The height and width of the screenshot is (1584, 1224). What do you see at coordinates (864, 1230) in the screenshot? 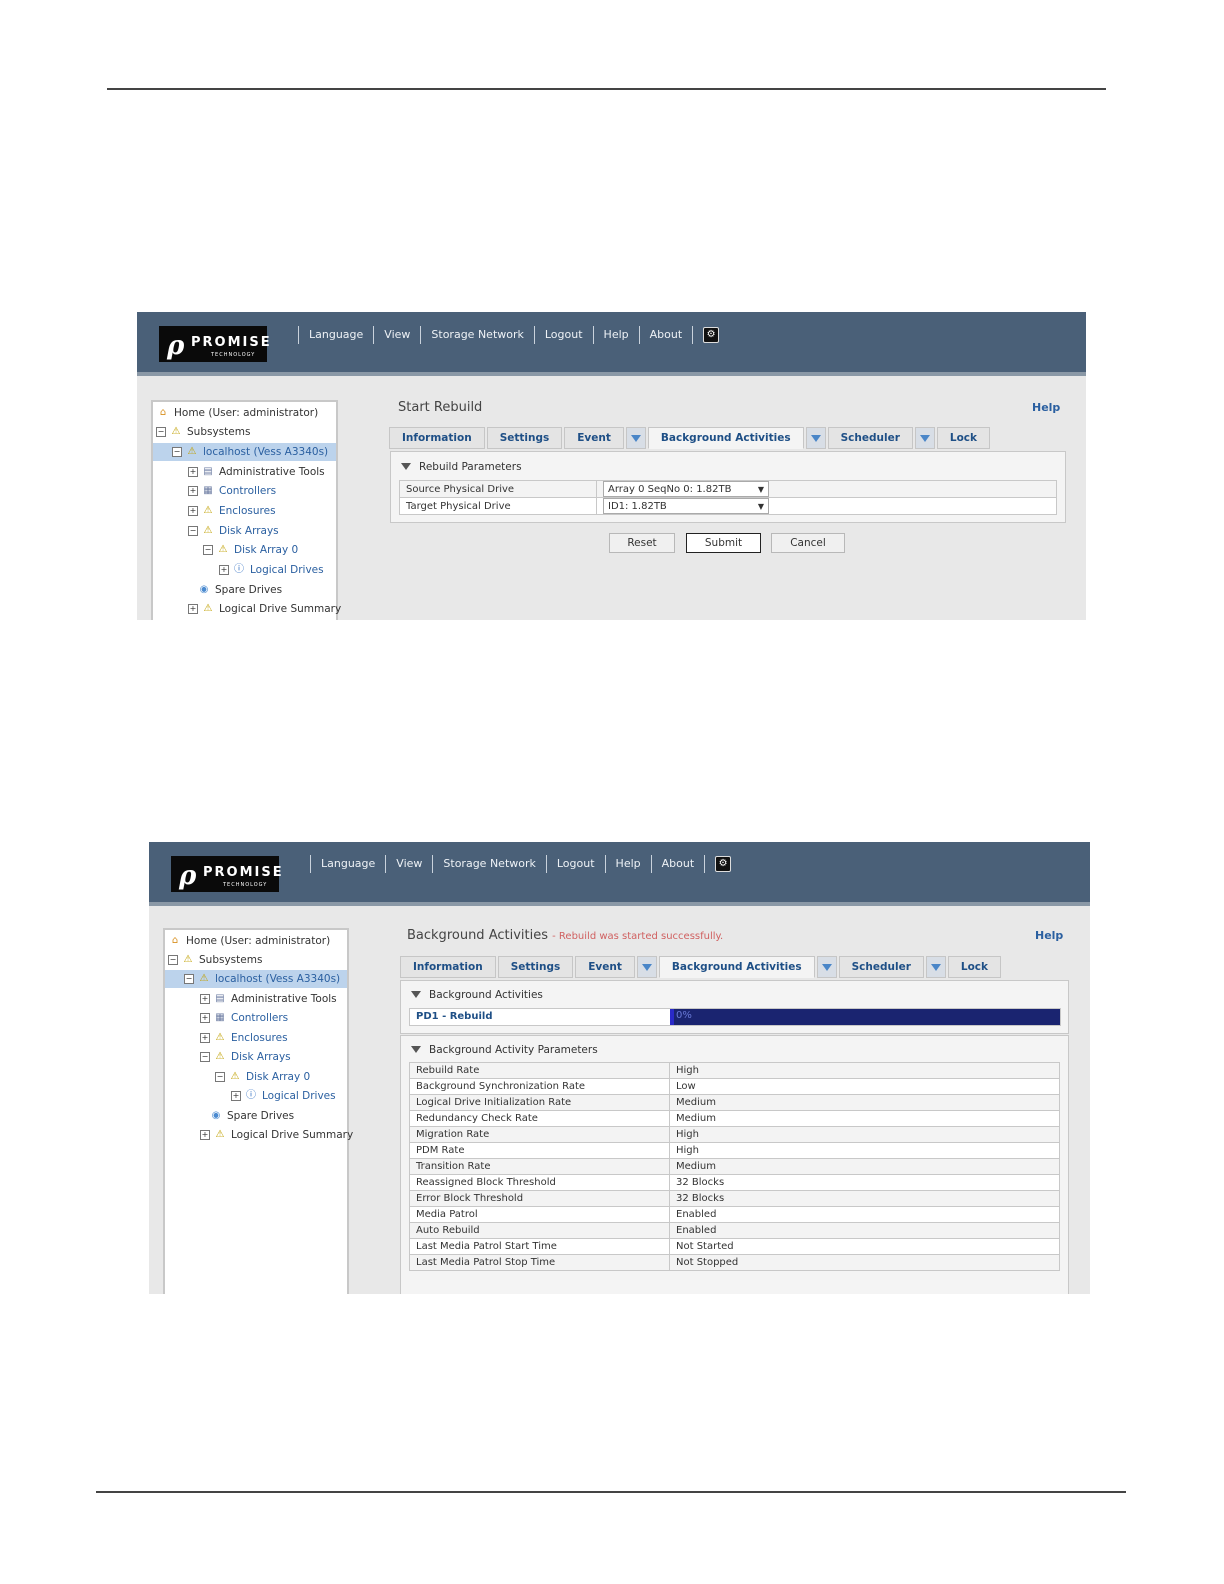
I see `param-value: Enabled` at bounding box center [864, 1230].